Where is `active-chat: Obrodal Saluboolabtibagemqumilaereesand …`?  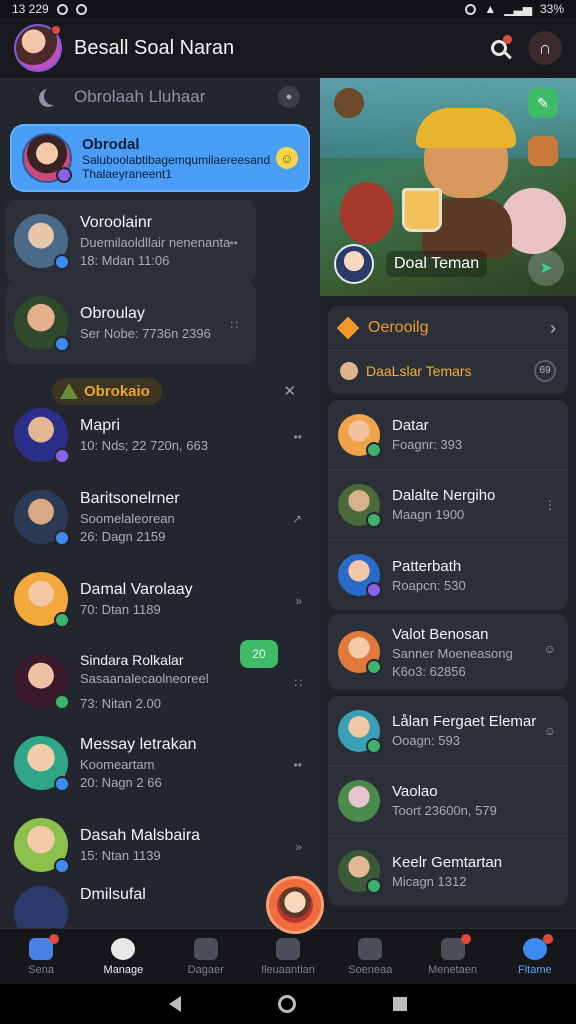 active-chat: Obrodal Saluboolabtibagemqumilaereesand … is located at coordinates (160, 158).